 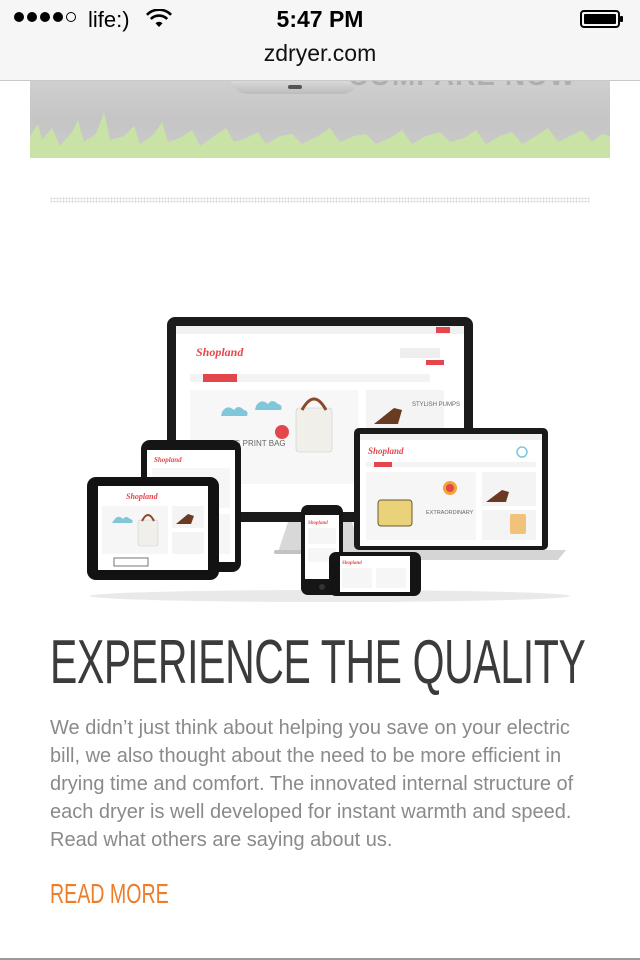 I want to click on promo-banner: COMPARE NOW, so click(x=320, y=115).